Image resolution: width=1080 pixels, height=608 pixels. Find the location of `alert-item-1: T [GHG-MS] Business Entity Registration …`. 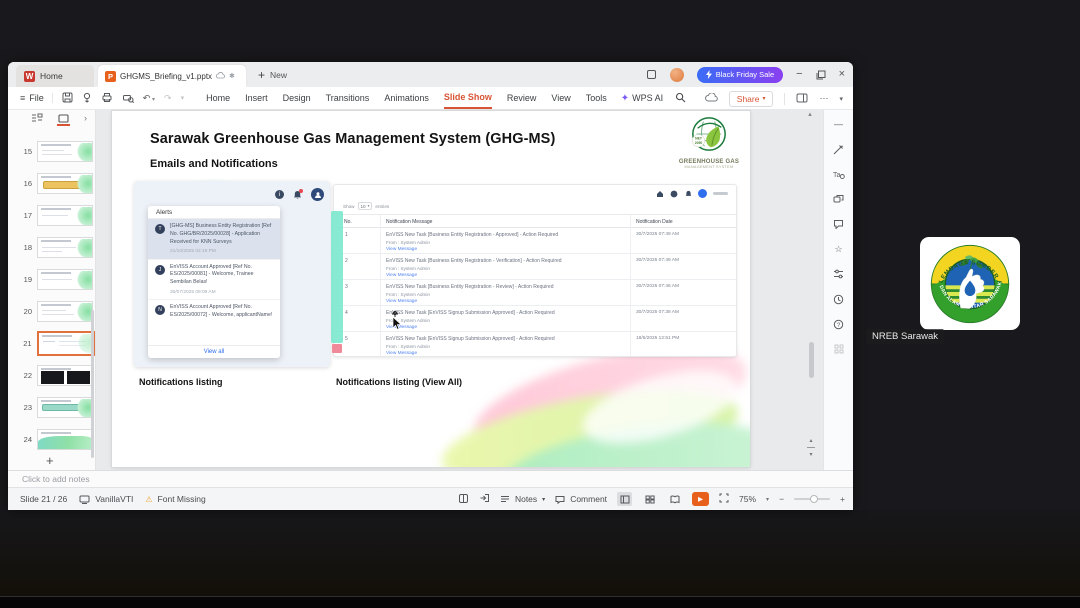

alert-item-1: T [GHG-MS] Business Entity Registration … is located at coordinates (214, 239).